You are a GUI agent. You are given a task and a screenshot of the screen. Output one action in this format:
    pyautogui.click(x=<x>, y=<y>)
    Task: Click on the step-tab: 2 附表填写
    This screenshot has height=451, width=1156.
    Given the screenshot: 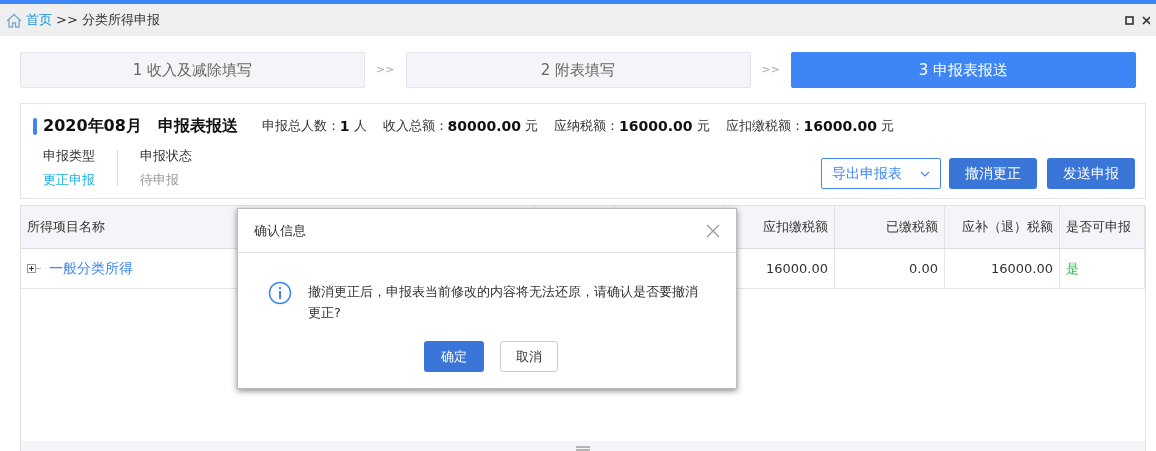 What is the action you would take?
    pyautogui.click(x=578, y=70)
    